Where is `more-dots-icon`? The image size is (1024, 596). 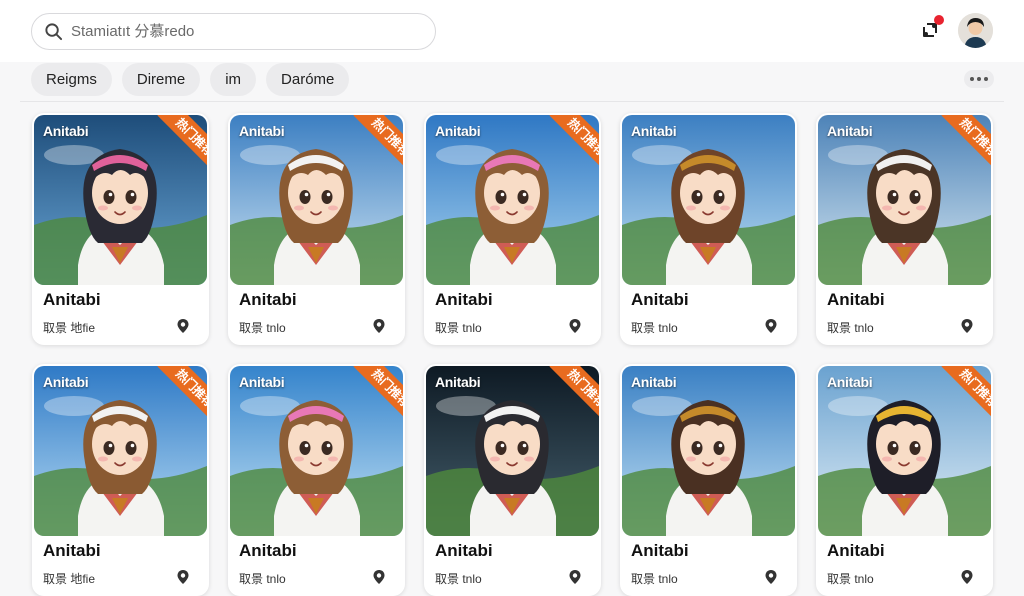 more-dots-icon is located at coordinates (972, 79).